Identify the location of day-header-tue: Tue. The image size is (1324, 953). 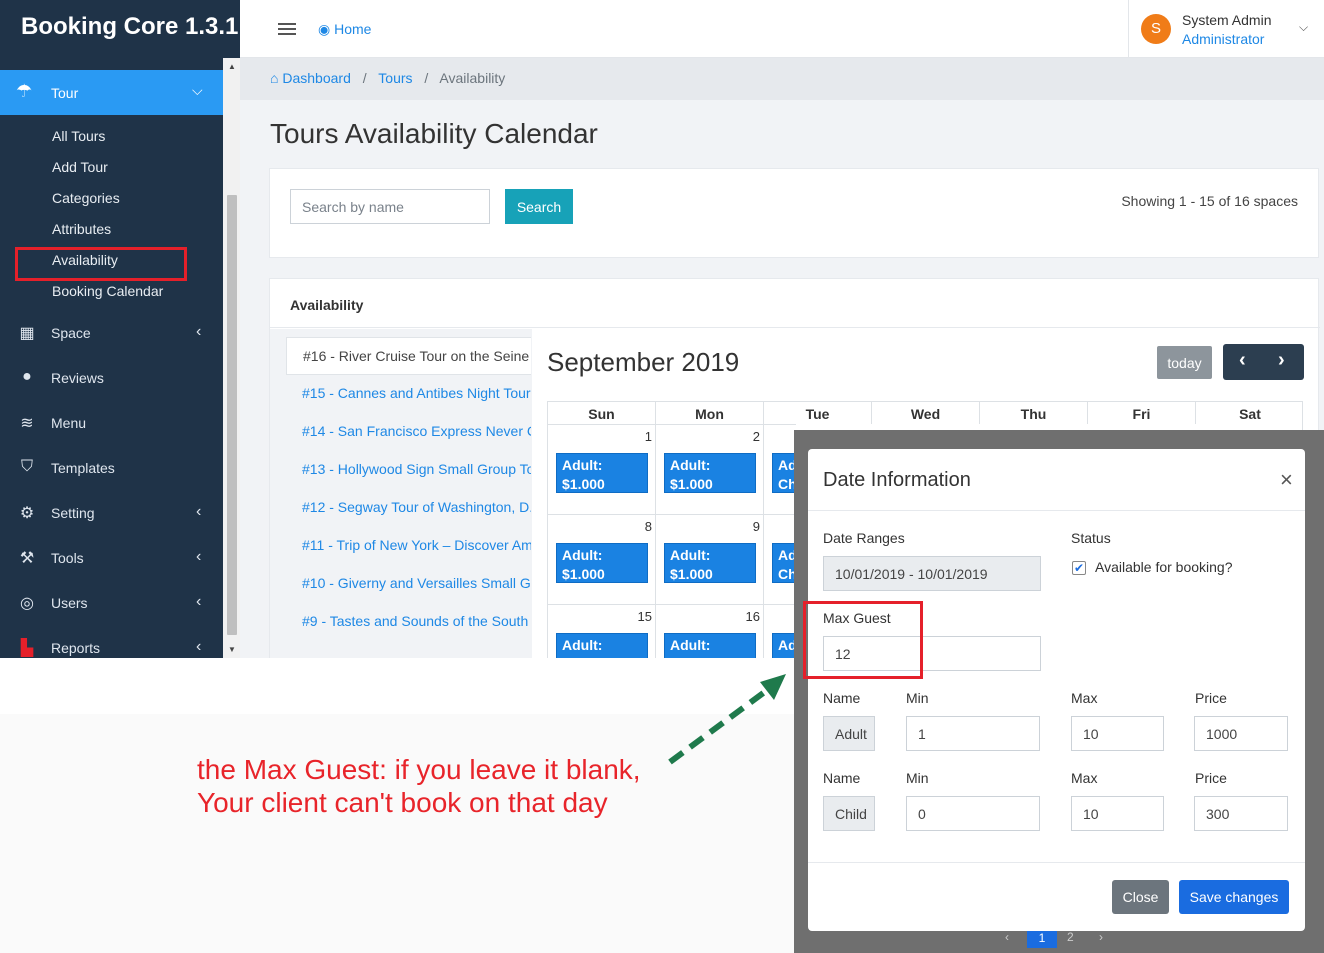
(818, 413).